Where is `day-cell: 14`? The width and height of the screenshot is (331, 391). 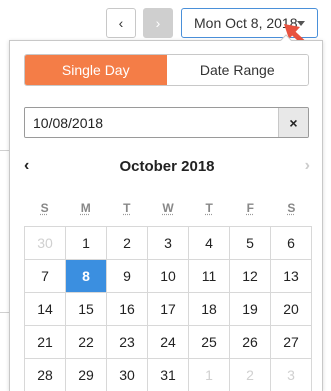
day-cell: 14 is located at coordinates (45, 309).